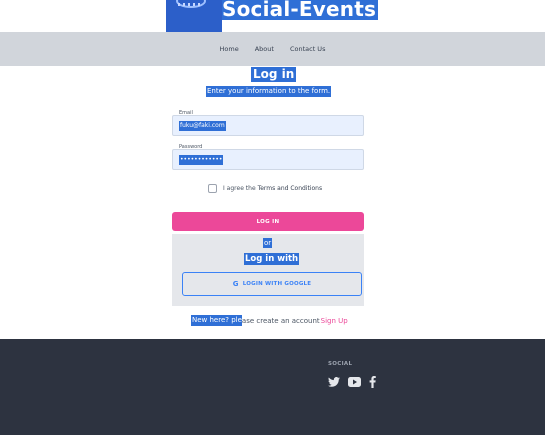 This screenshot has width=545, height=443. Describe the element at coordinates (216, 320) in the screenshot. I see `new-here-text-selected: New here? ple` at that location.